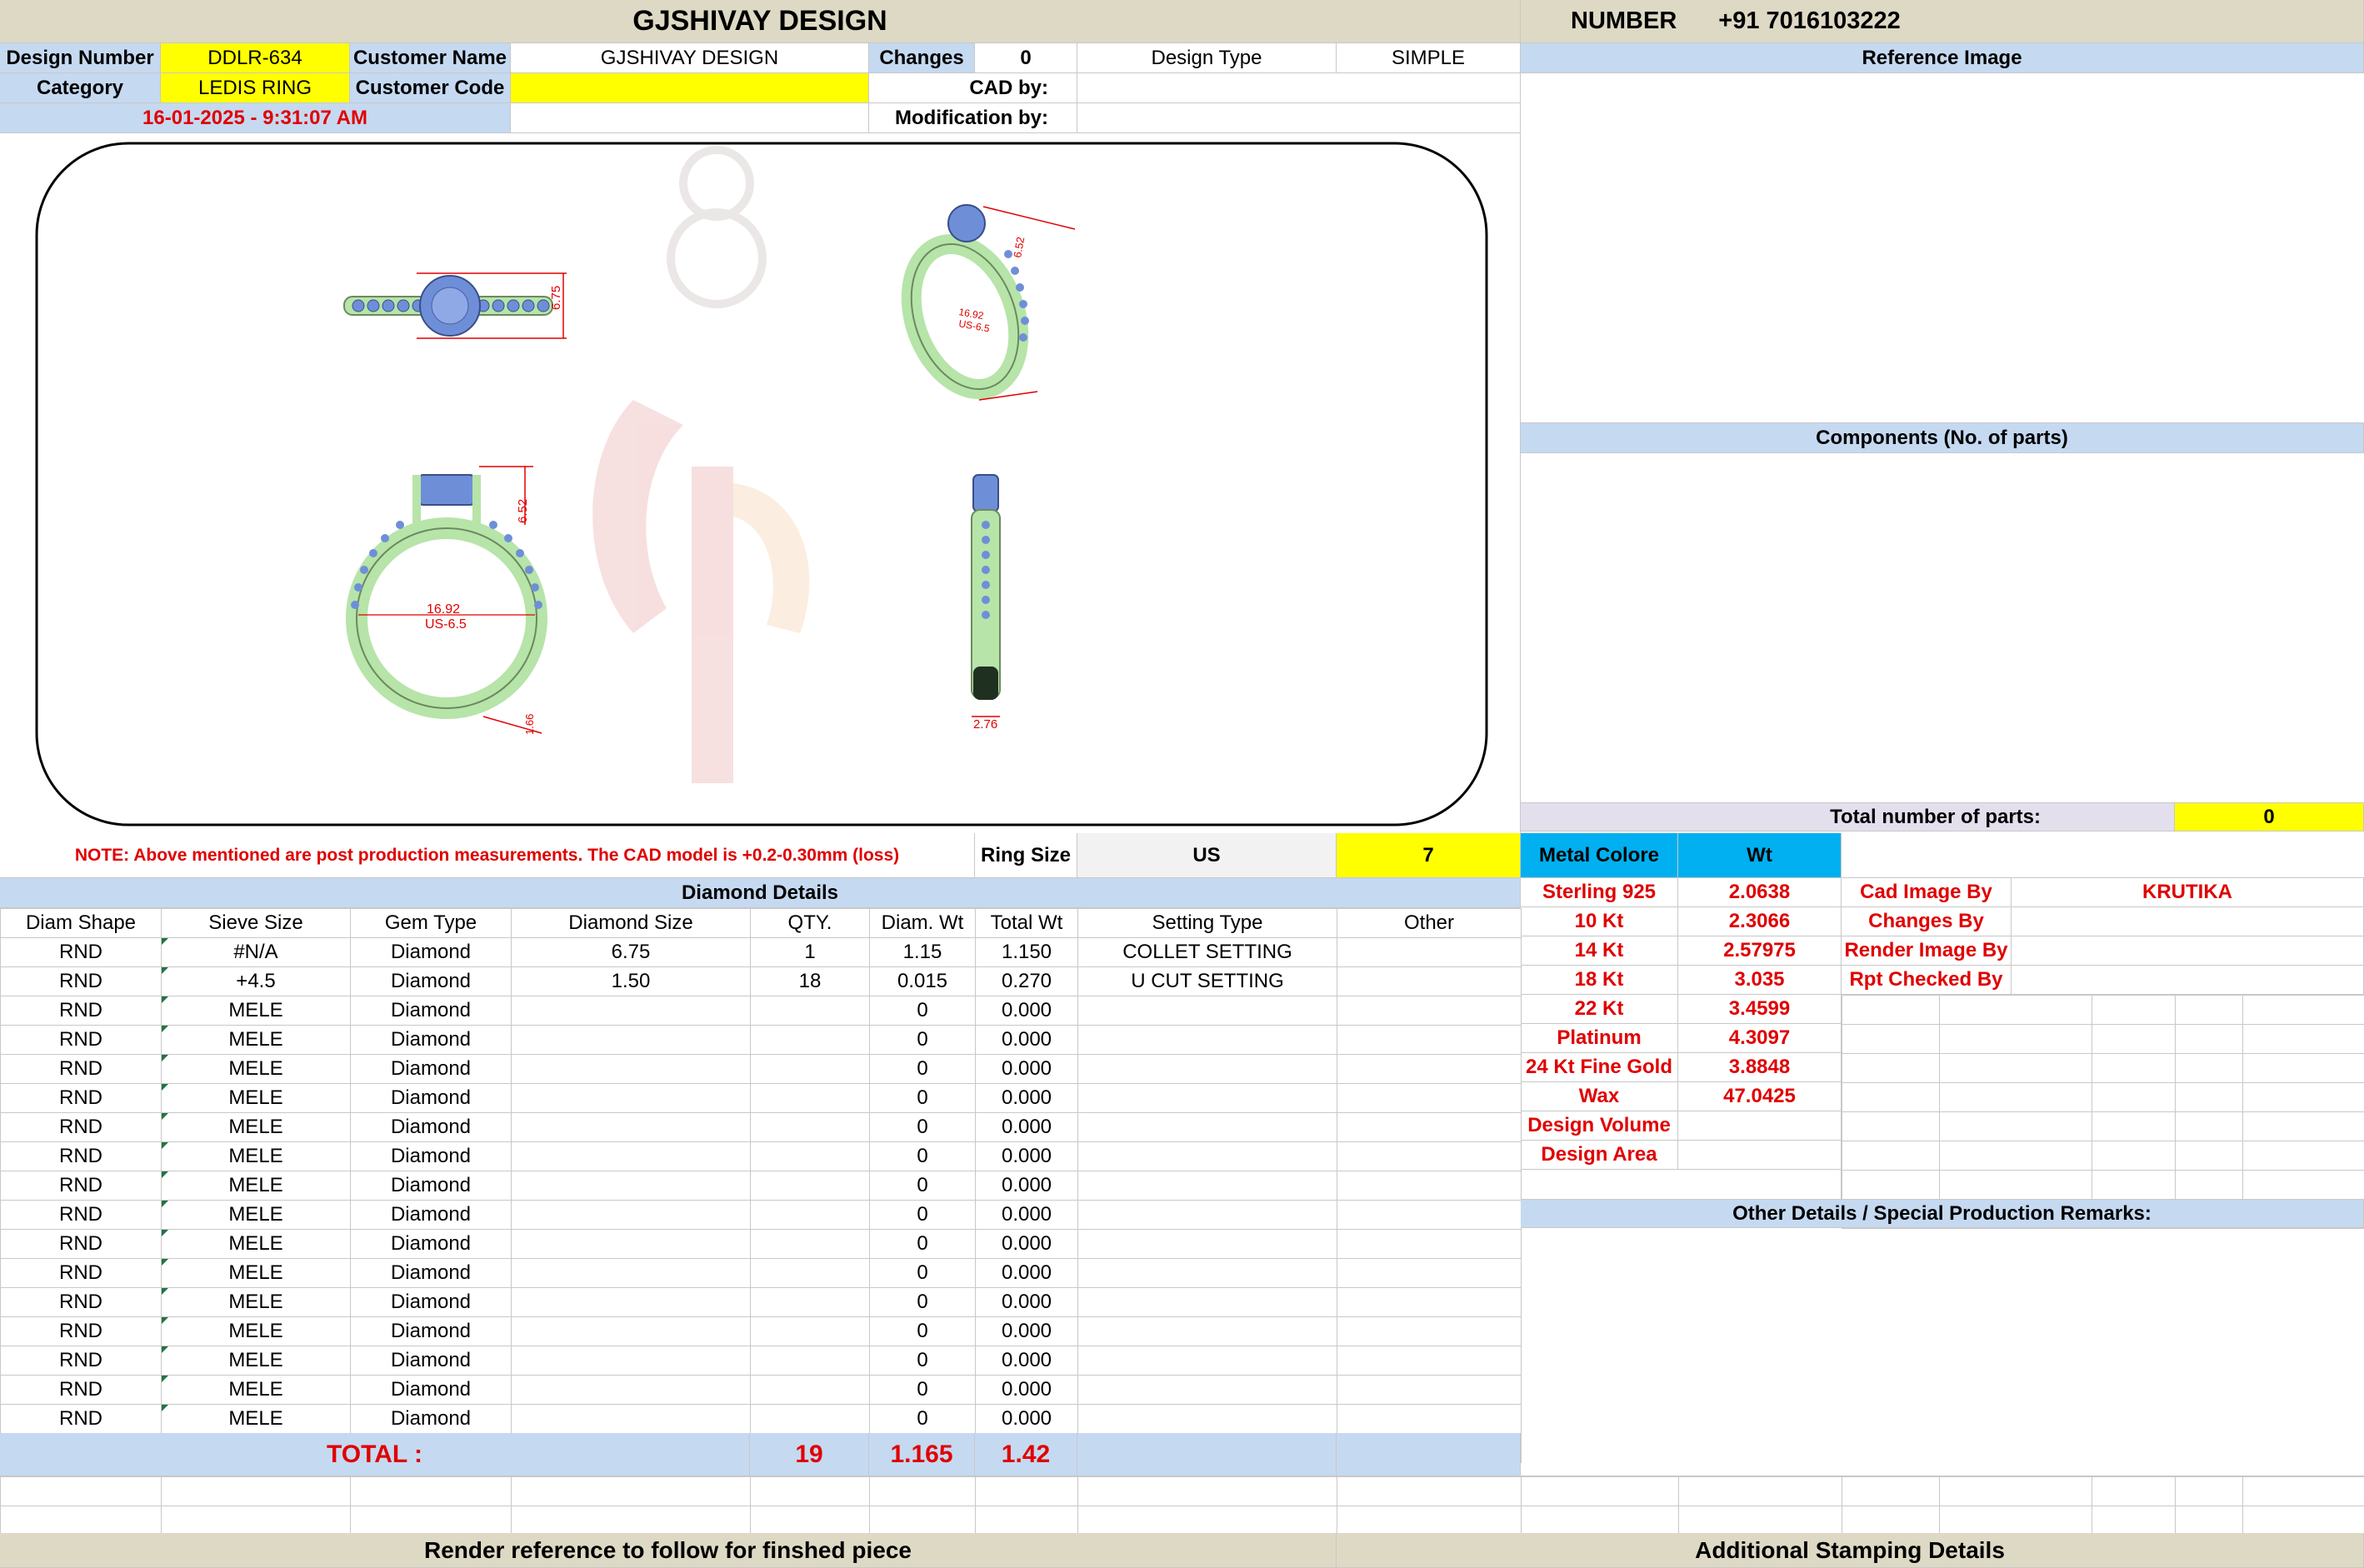  I want to click on total-parts-value: 0, so click(2269, 817).